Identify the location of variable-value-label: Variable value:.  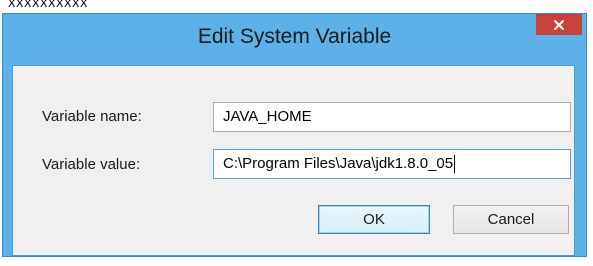
(91, 164).